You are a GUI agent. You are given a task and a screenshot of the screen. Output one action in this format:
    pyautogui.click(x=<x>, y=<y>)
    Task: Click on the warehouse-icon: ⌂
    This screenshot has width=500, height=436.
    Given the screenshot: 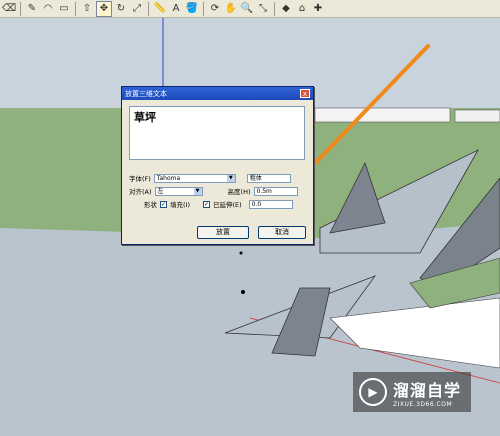 What is the action you would take?
    pyautogui.click(x=302, y=9)
    